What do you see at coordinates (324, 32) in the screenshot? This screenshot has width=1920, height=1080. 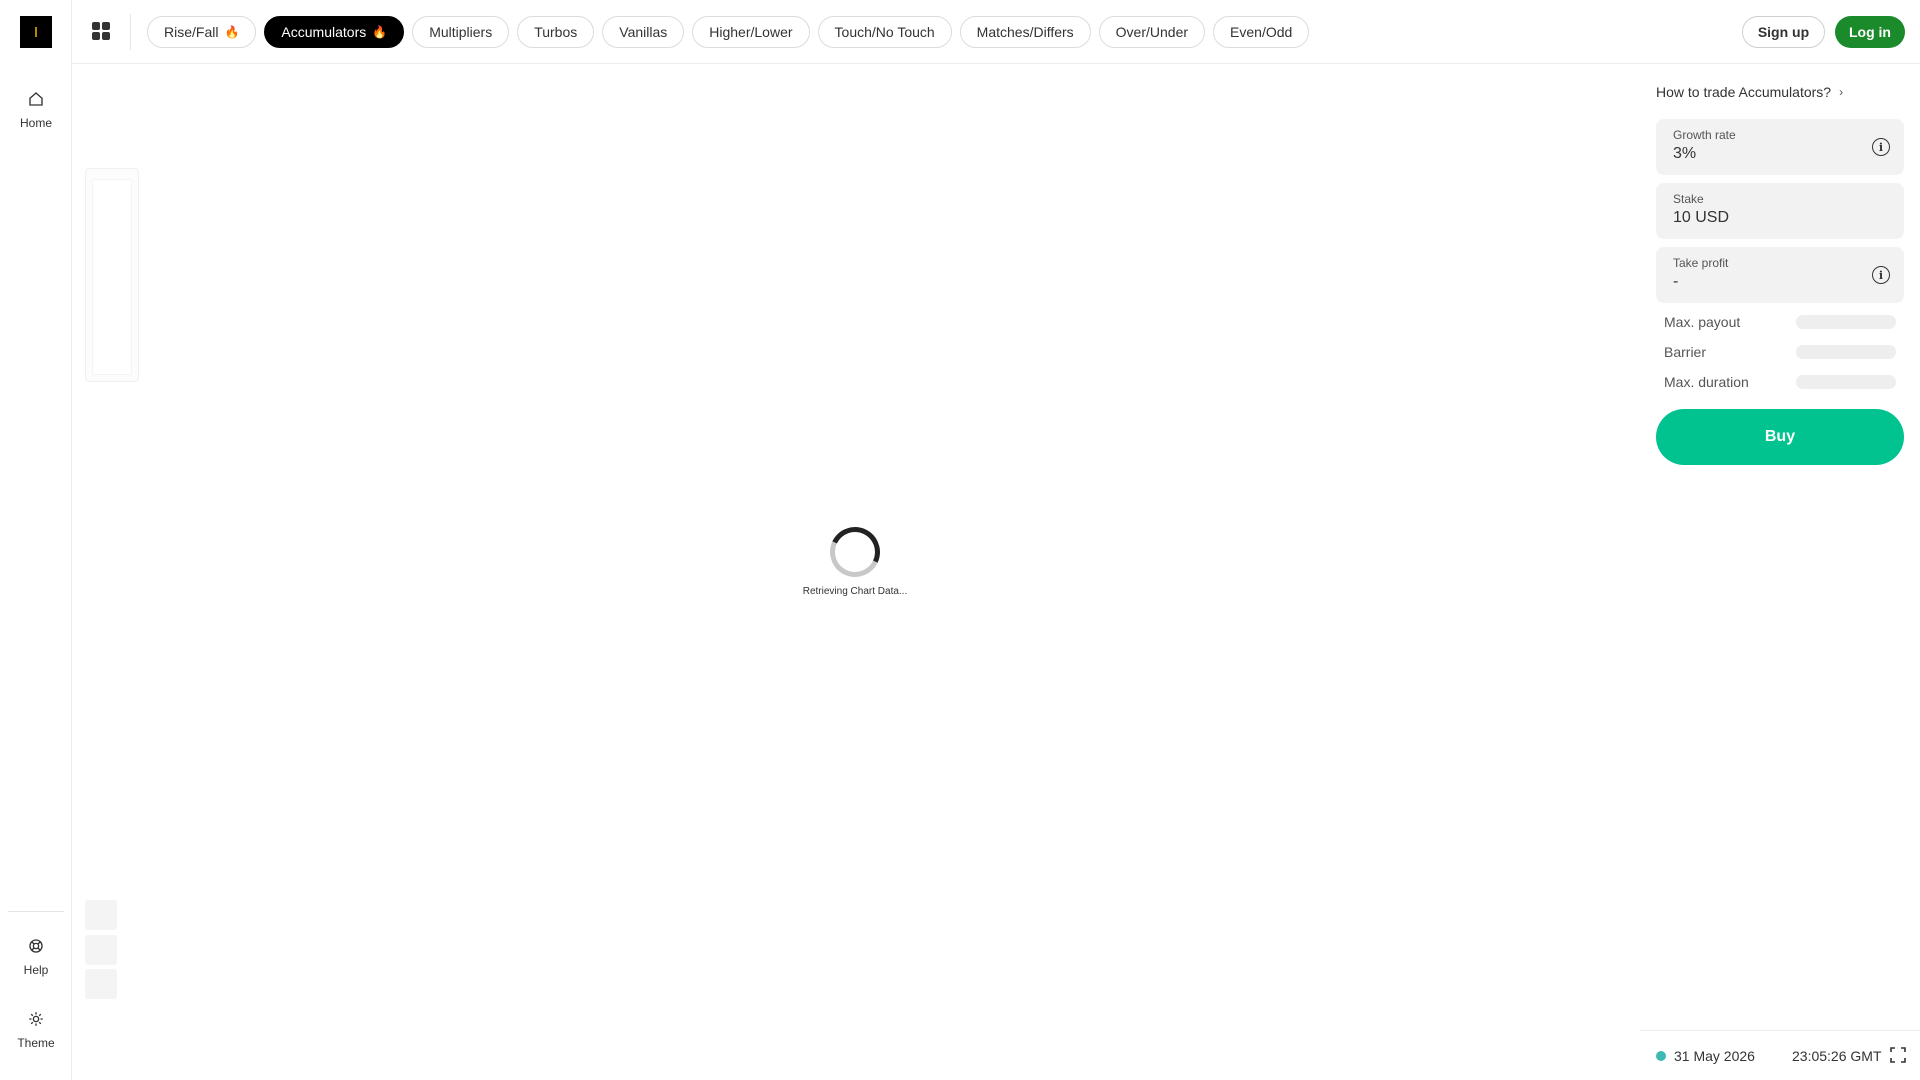 I see `tab-label: Accumulators` at bounding box center [324, 32].